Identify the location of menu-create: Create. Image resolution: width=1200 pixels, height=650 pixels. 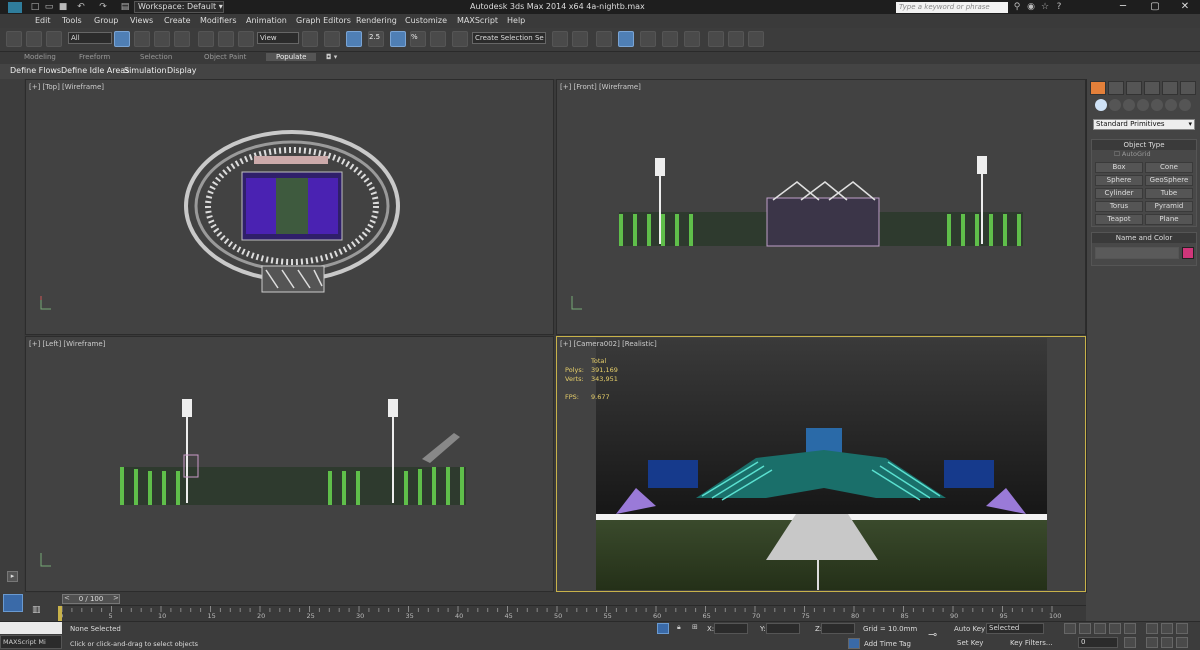
(177, 20).